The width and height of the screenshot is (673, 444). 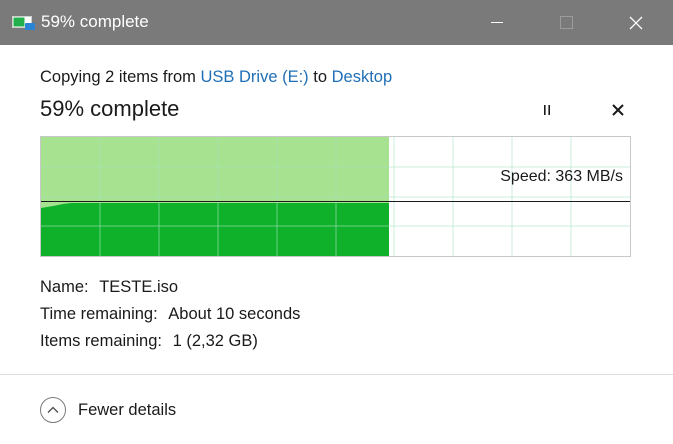 What do you see at coordinates (254, 77) in the screenshot?
I see `source-link: USB Drive (E:)` at bounding box center [254, 77].